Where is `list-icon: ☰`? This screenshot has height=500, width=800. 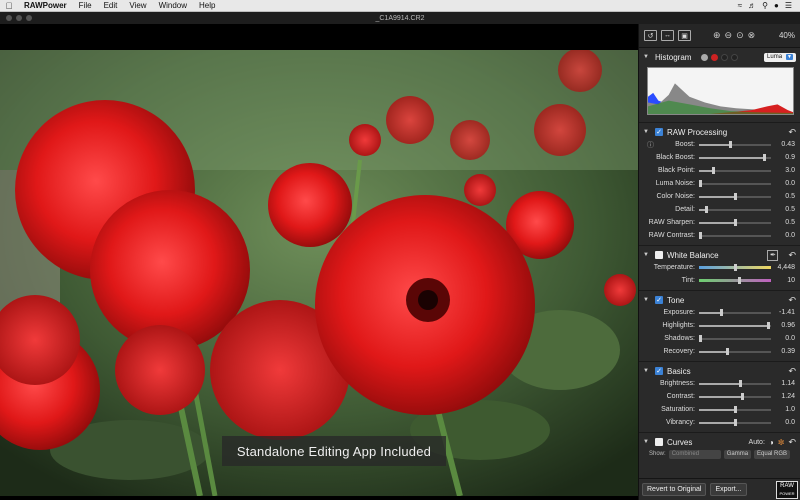 list-icon: ☰ is located at coordinates (788, 5).